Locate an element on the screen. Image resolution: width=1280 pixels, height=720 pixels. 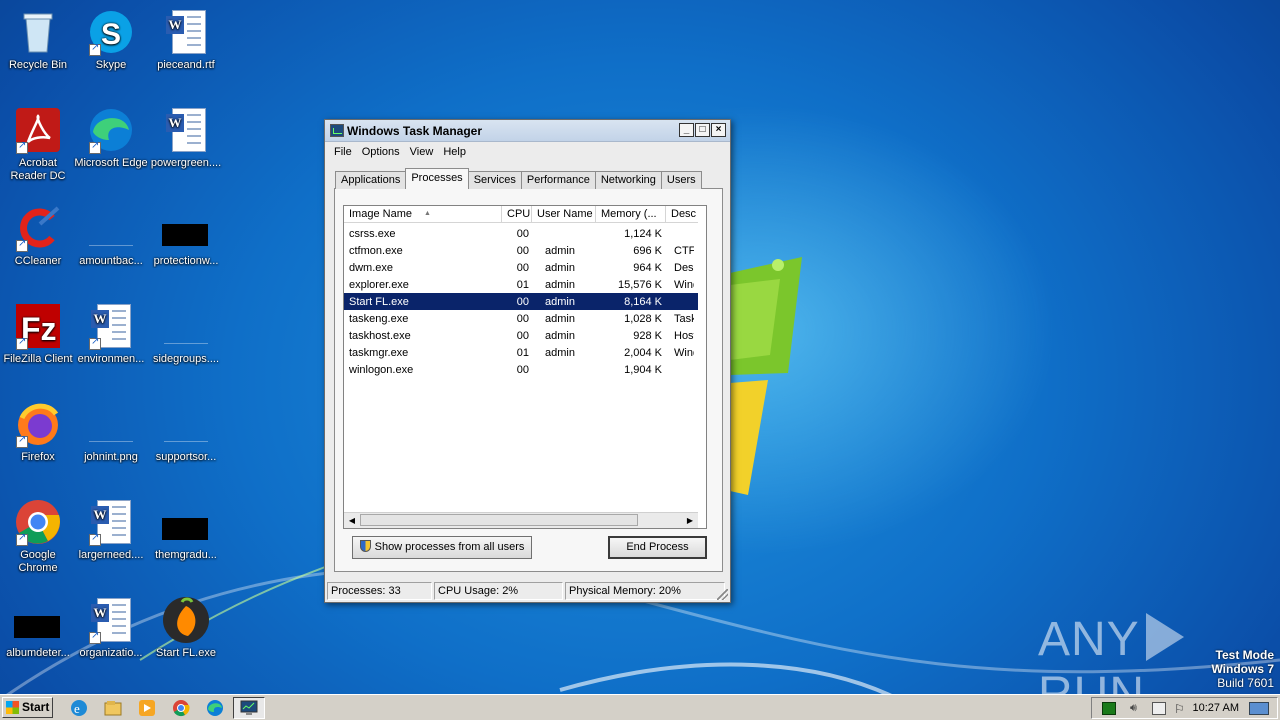
desktop-icon-pieceand: W pieceand.rtf is located at coordinates (186, 40).